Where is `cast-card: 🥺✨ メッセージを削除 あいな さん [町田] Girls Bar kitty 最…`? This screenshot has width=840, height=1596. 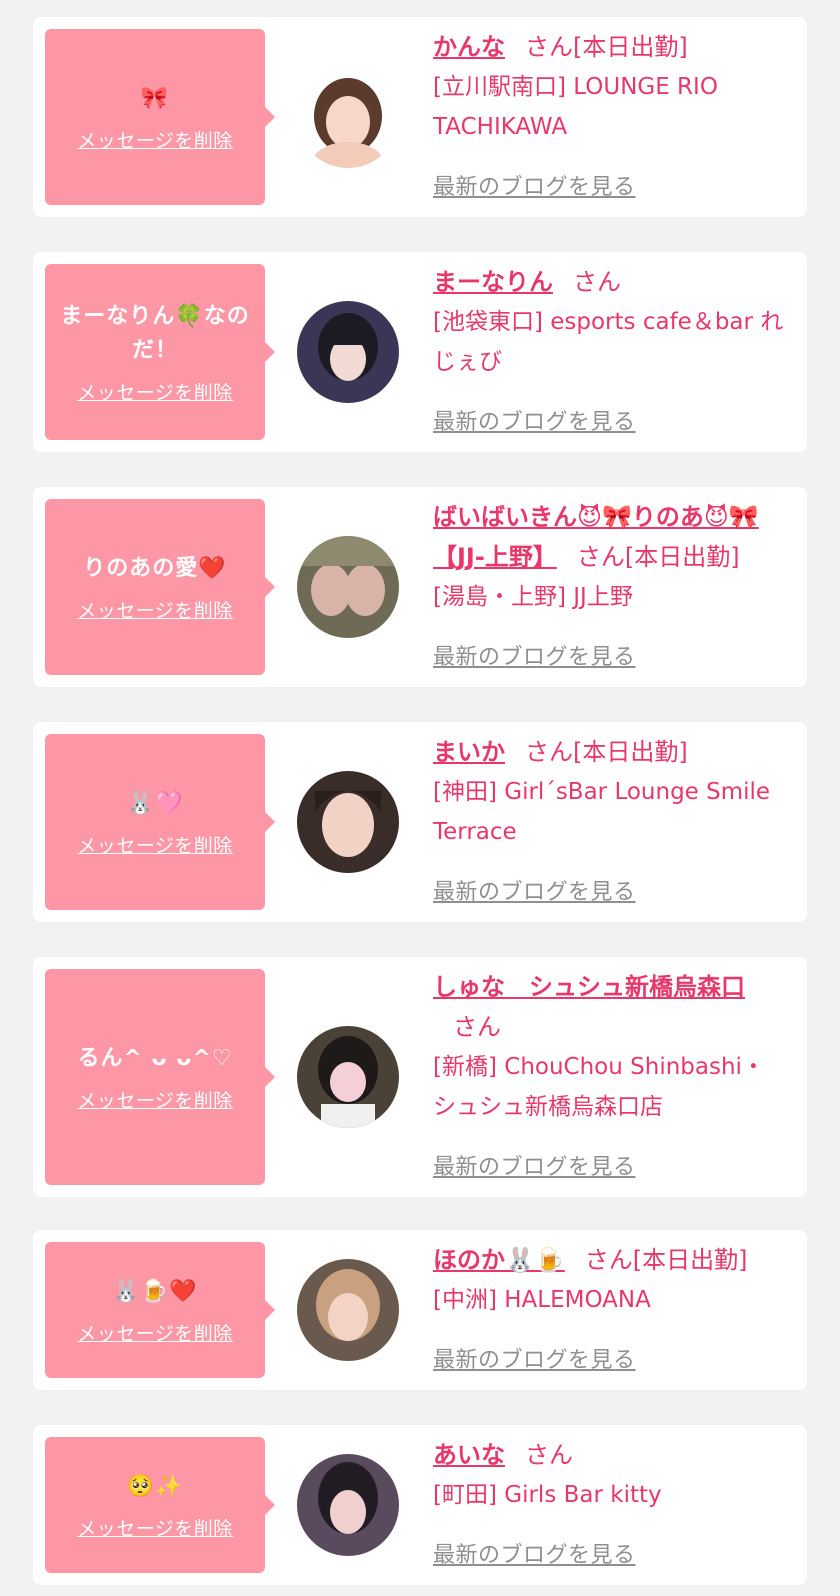
cast-card: 🥺✨ メッセージを削除 あいな さん [町田] Girls Bar kitty 最… is located at coordinates (420, 1505).